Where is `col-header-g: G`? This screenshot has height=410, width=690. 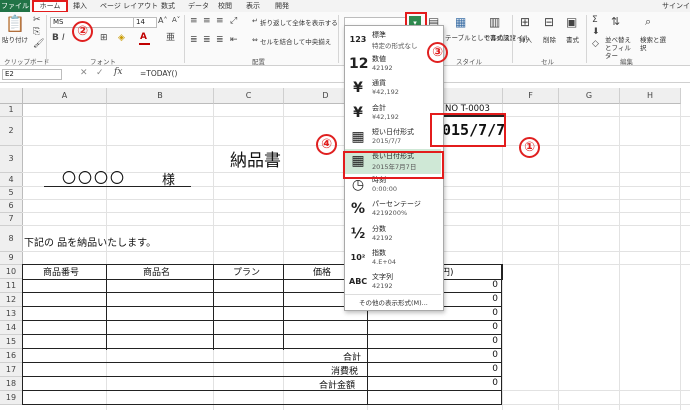 col-header-g: G is located at coordinates (589, 96).